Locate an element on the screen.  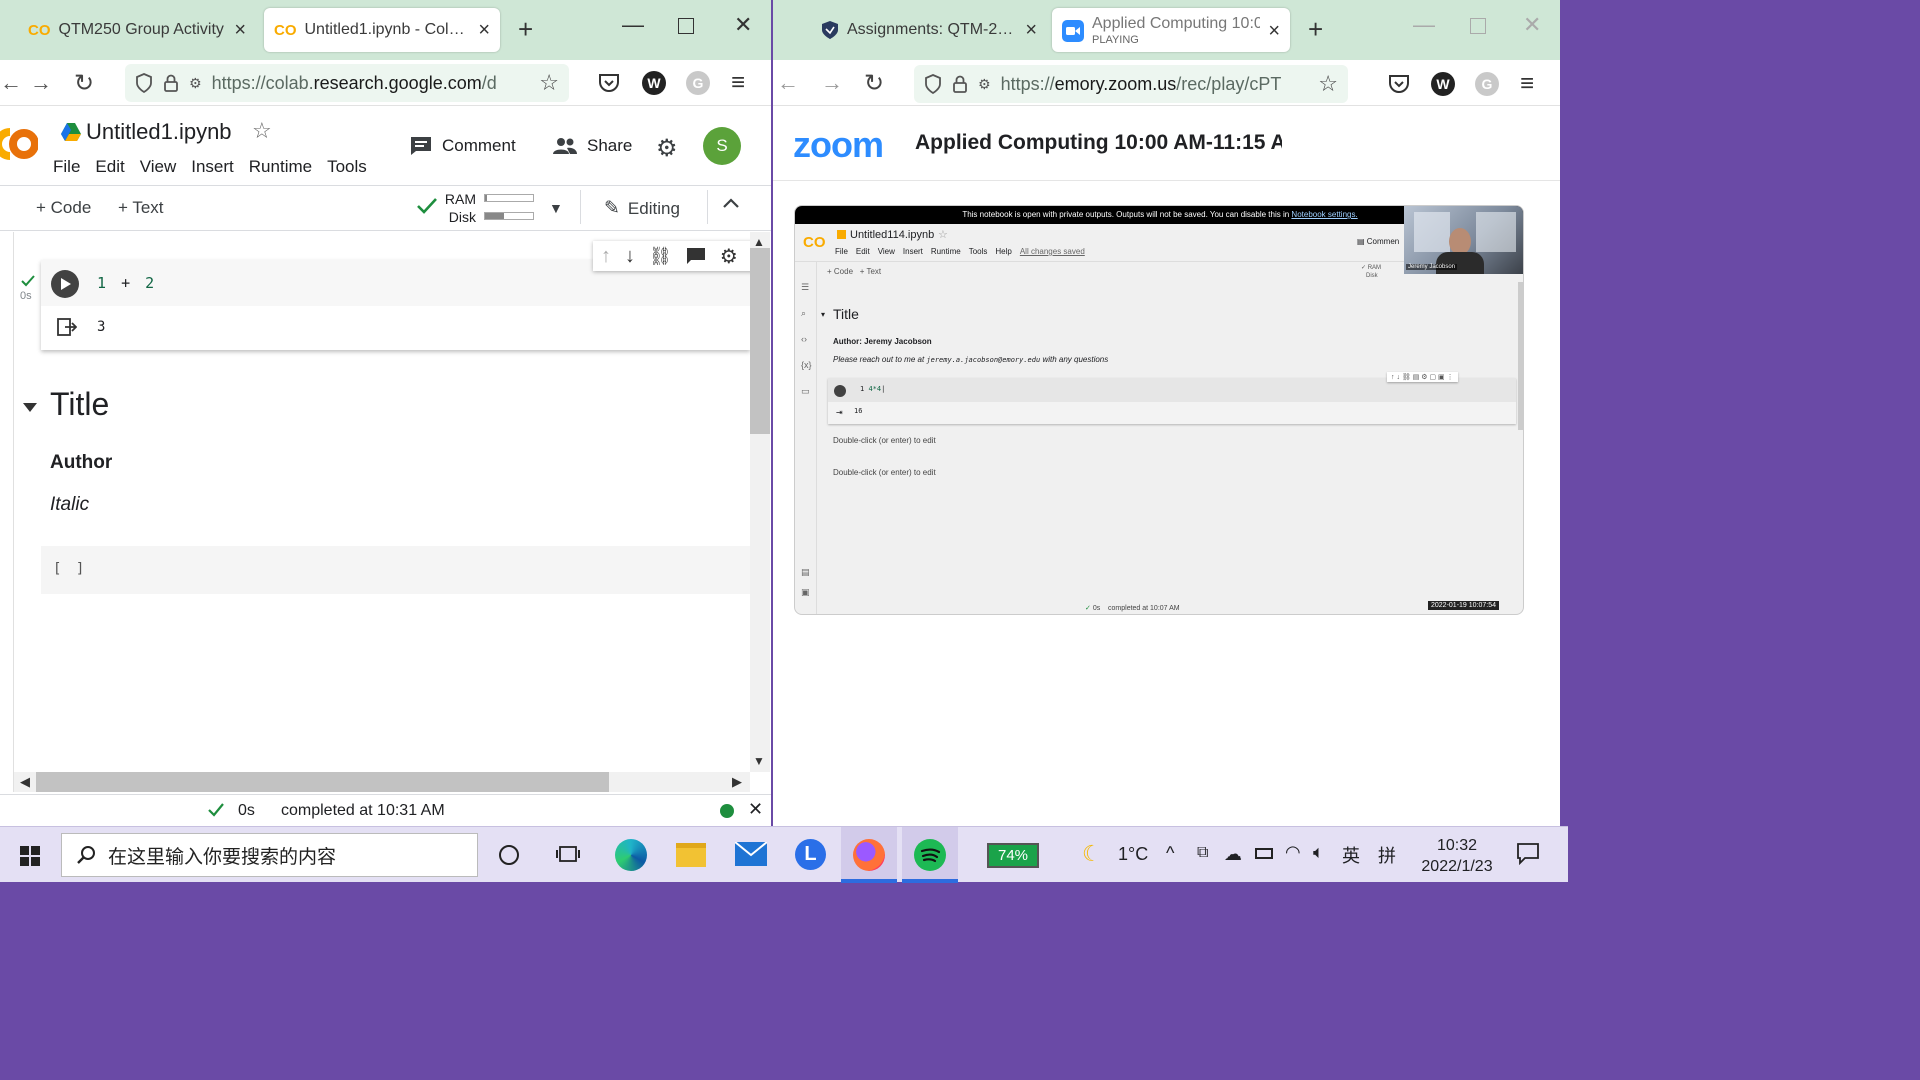
battery-meter: 74% is located at coordinates (1013, 855).